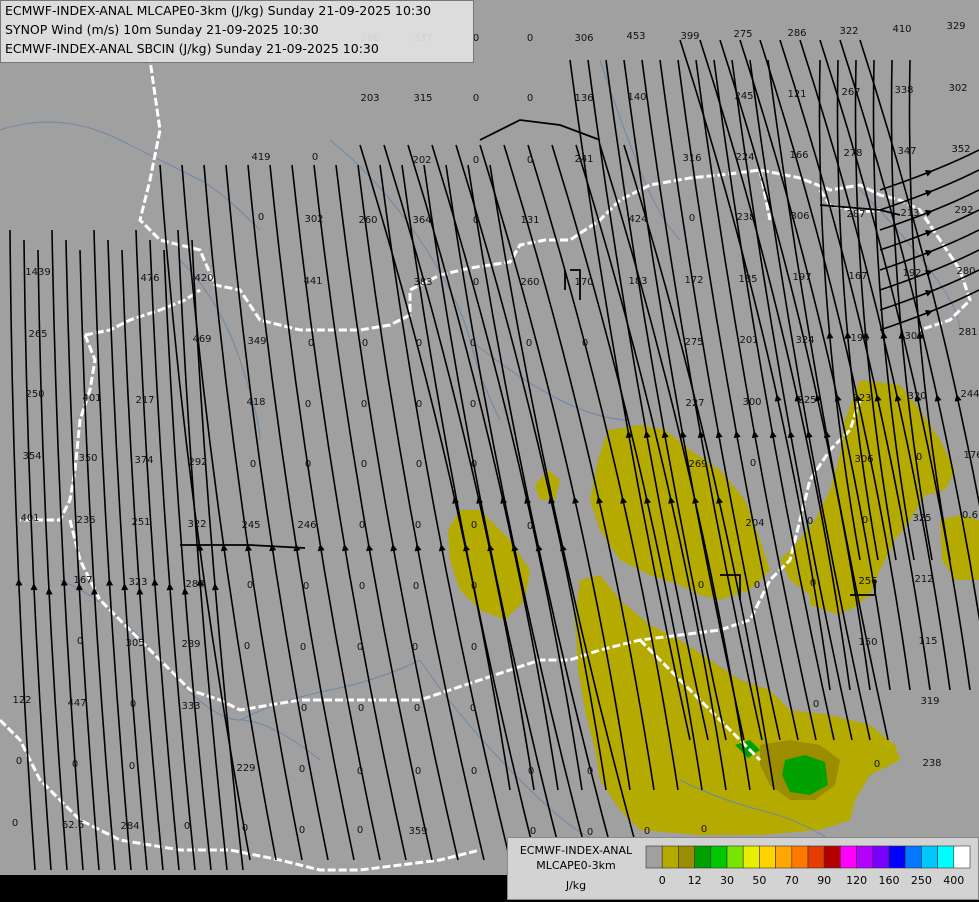 This screenshot has height=902, width=979. What do you see at coordinates (759, 880) in the screenshot?
I see `legend-tick-label: 50` at bounding box center [759, 880].